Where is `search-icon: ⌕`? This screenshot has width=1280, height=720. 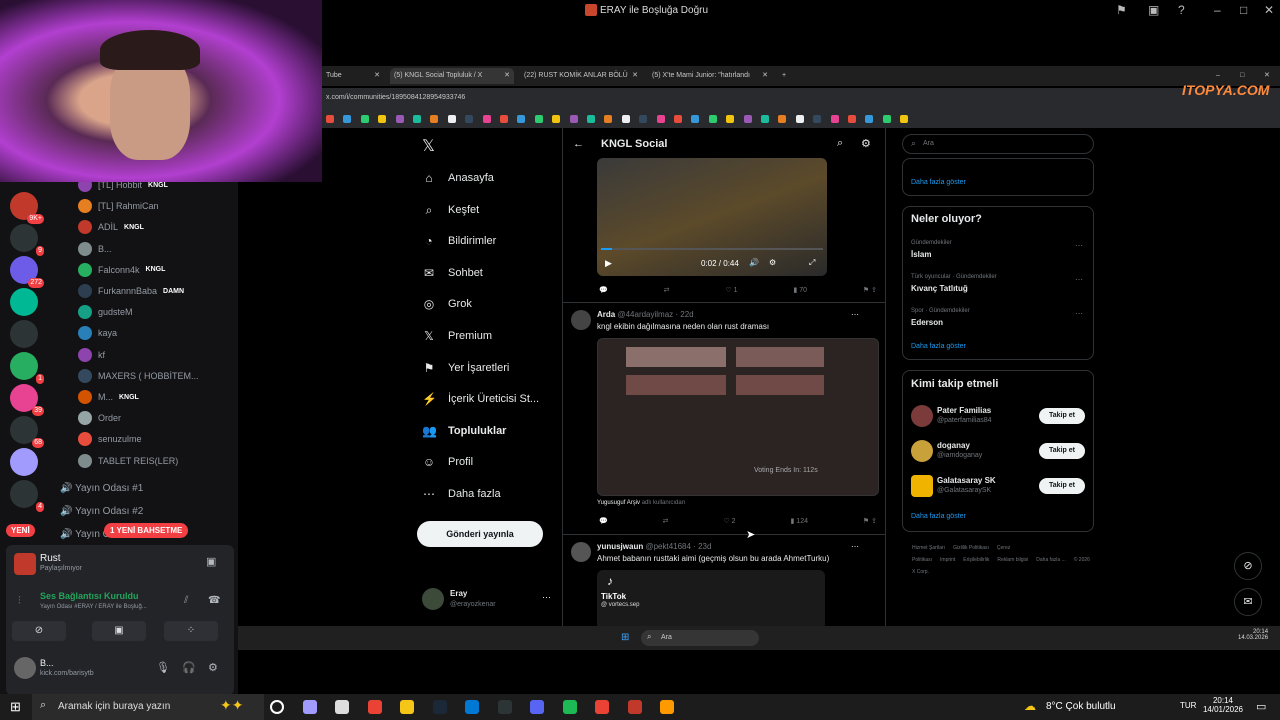 search-icon: ⌕ is located at coordinates (840, 143).